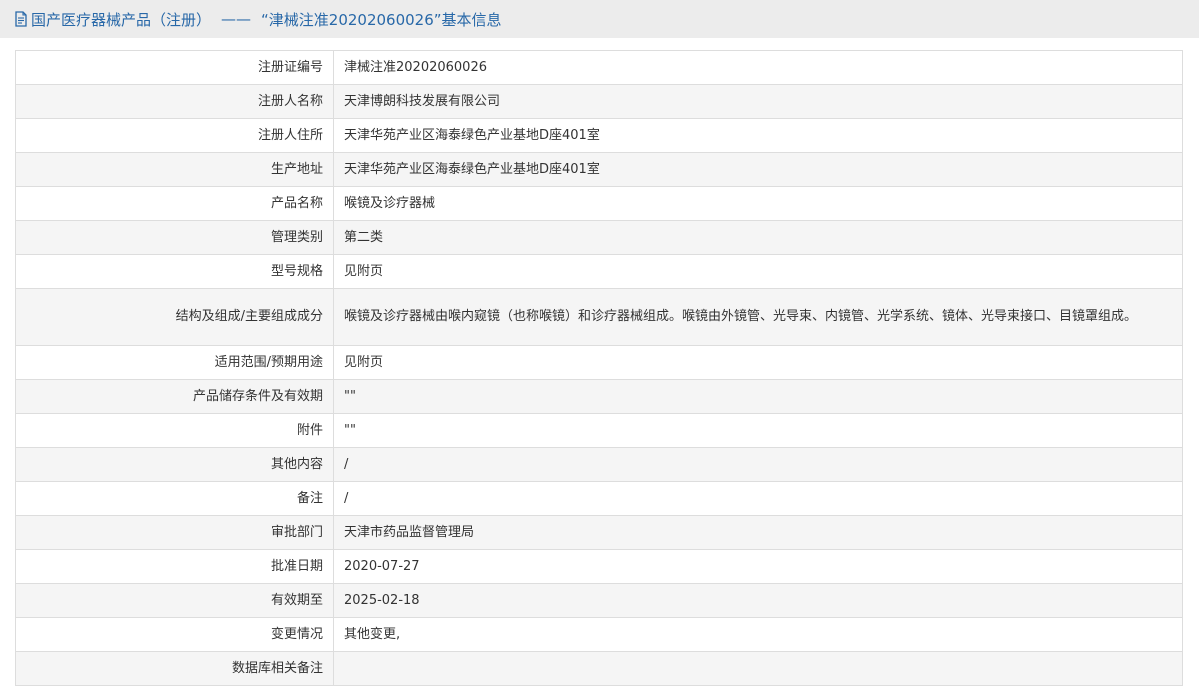 This screenshot has width=1199, height=699. What do you see at coordinates (174, 362) in the screenshot?
I see `row-label: 适用范围/预期用途` at bounding box center [174, 362].